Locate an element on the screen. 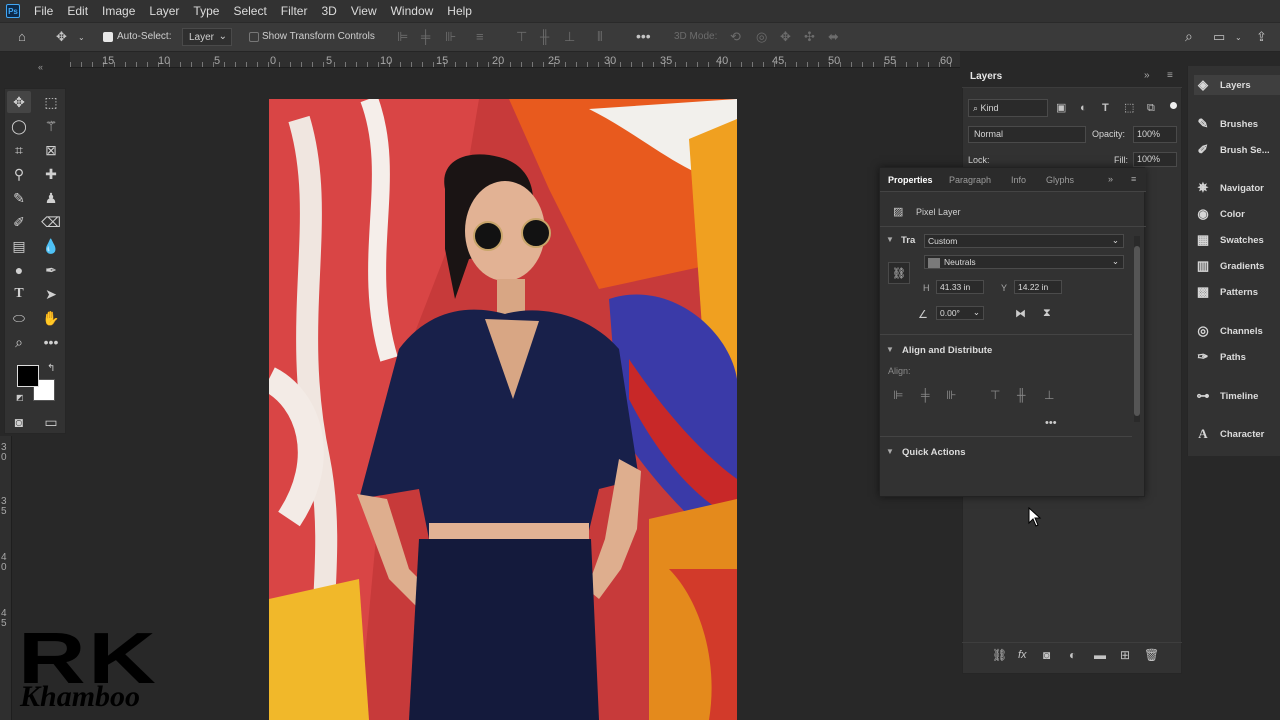 This screenshot has height=720, width=1280. align-section-title: Align and Distribute is located at coordinates (947, 350).